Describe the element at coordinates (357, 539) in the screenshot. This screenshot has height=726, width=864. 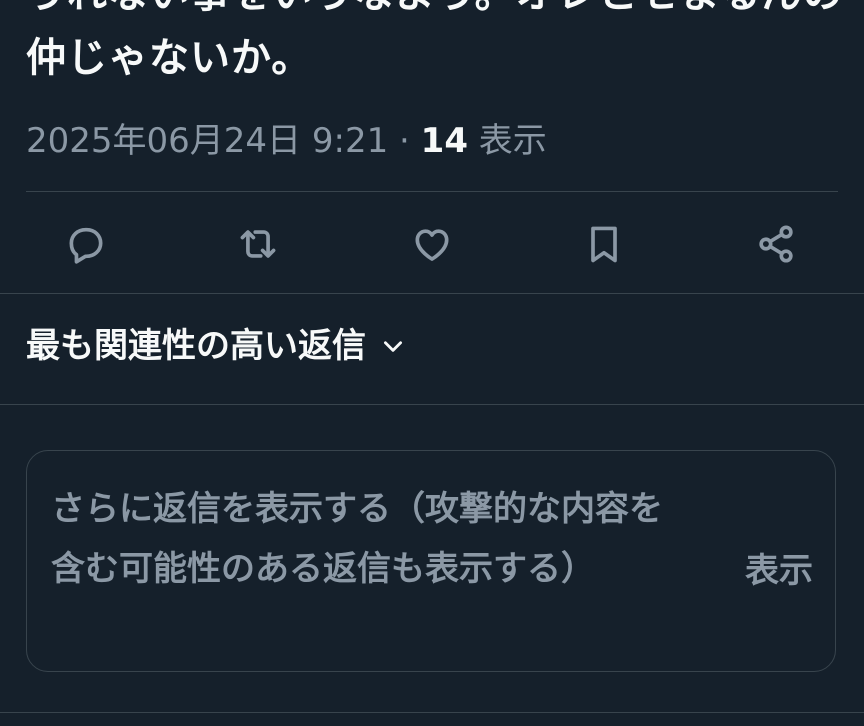
I see `more-replies-text: さらに返信を表示する（攻撃的な内容を含む可能性のある返信も表示する）` at that location.